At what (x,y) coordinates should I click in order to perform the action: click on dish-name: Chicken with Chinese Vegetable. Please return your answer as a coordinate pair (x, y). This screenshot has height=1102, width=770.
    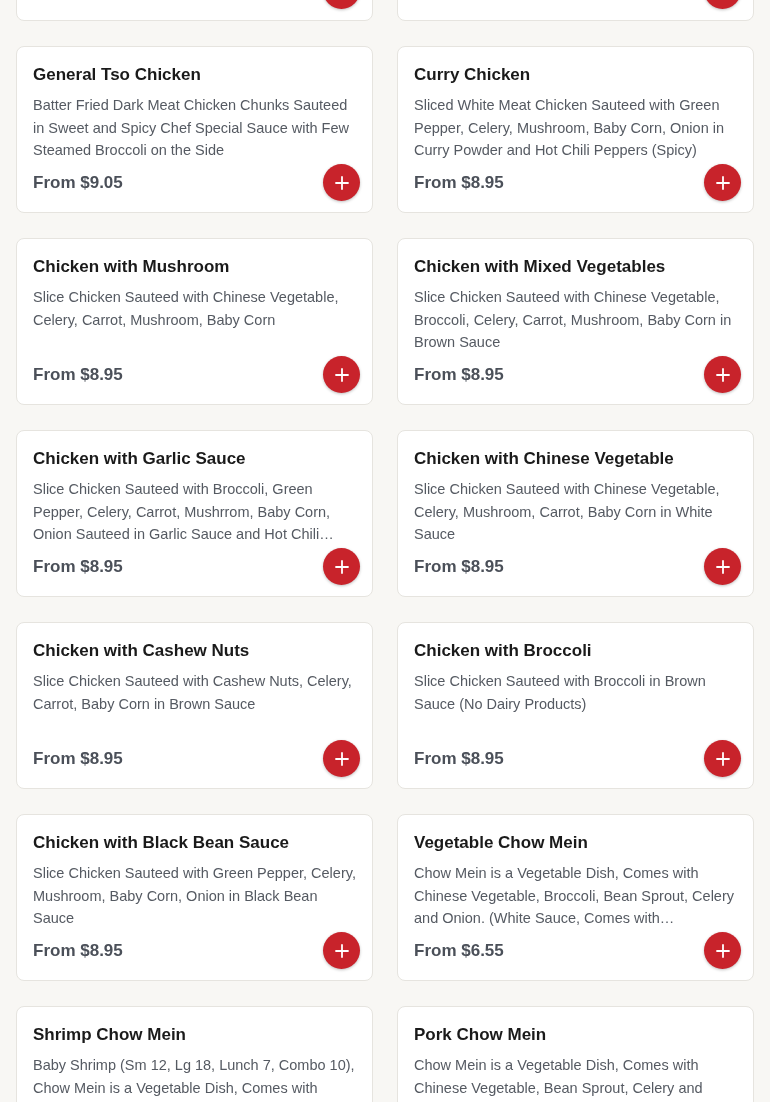
    Looking at the image, I should click on (544, 459).